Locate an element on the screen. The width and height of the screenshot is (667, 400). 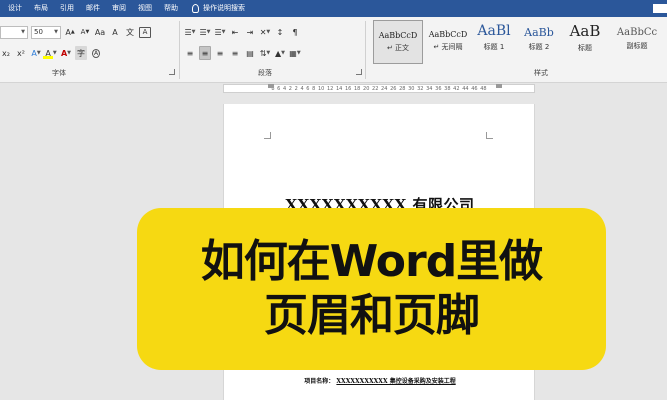
decrease-indent-button: ⇤ is located at coordinates (235, 32).